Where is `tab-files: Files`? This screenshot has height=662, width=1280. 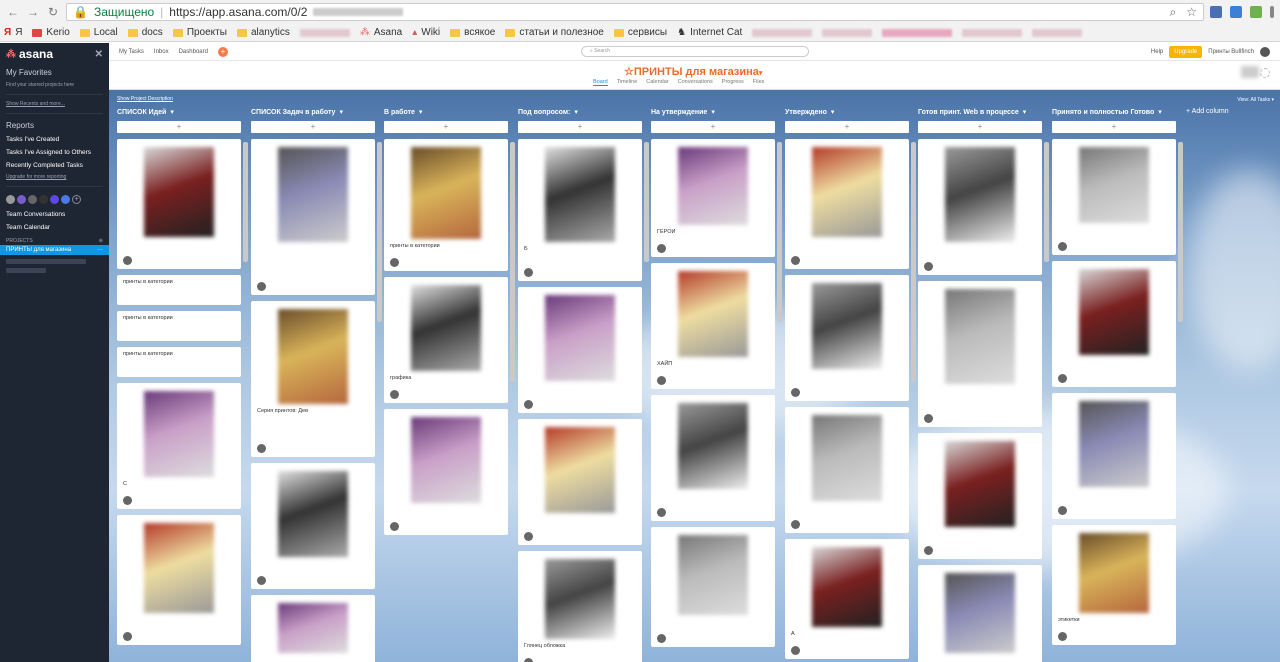
tab-files: Files is located at coordinates (759, 82).